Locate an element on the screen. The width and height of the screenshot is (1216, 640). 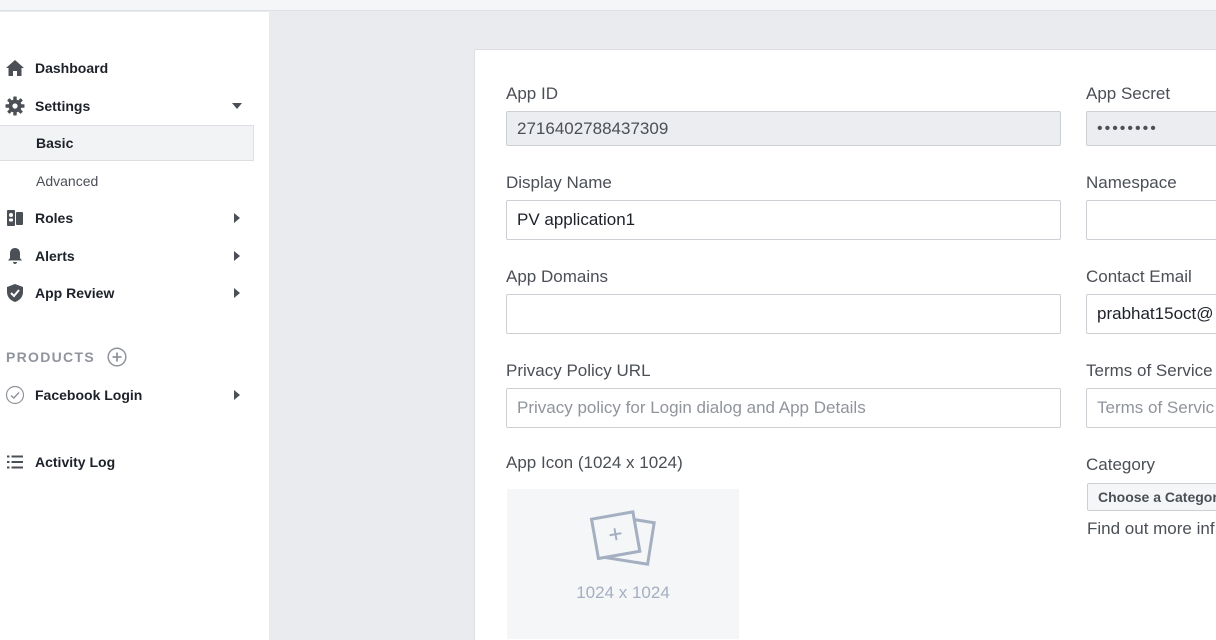
app-domains-field is located at coordinates (783, 314).